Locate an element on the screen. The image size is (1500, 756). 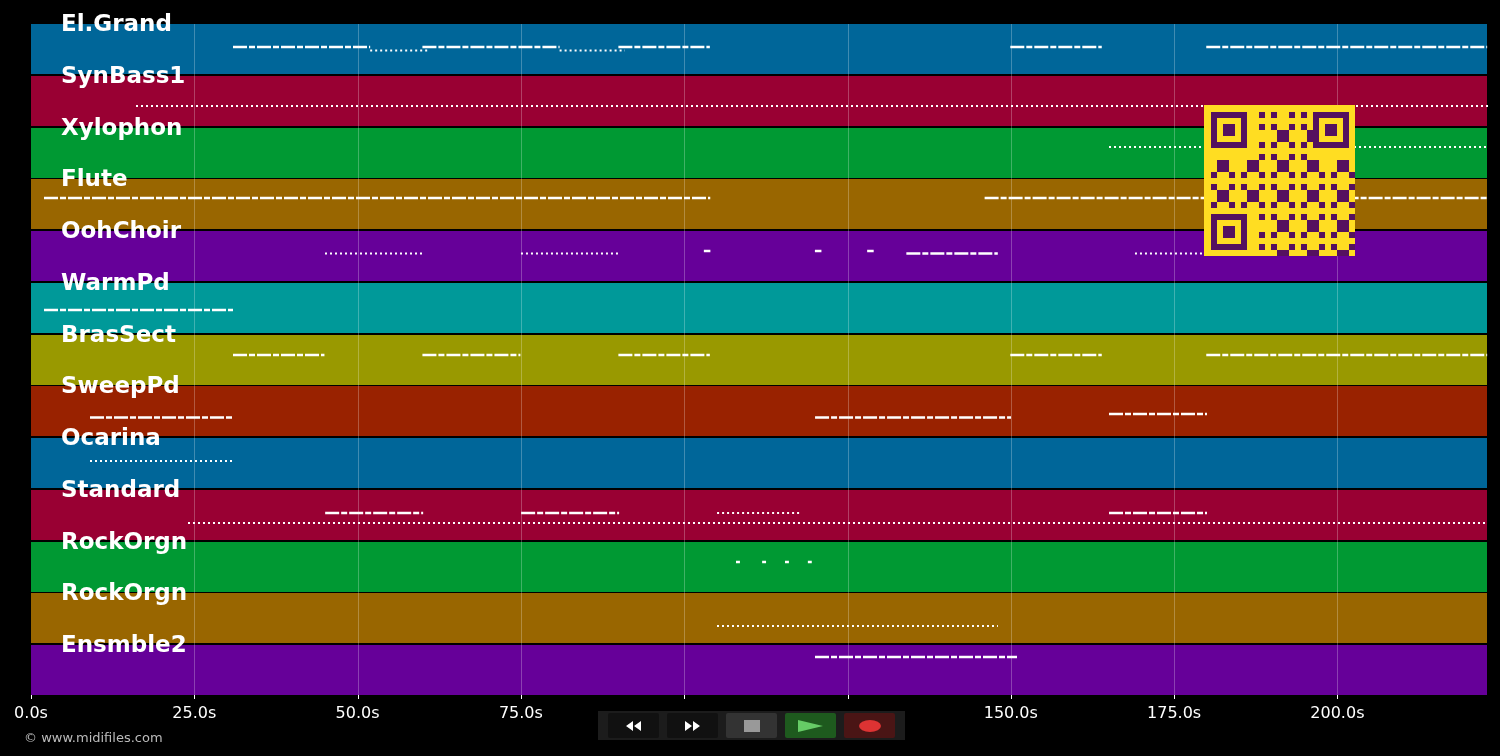
time-tick-label: 200.0s is located at coordinates (1337, 713).